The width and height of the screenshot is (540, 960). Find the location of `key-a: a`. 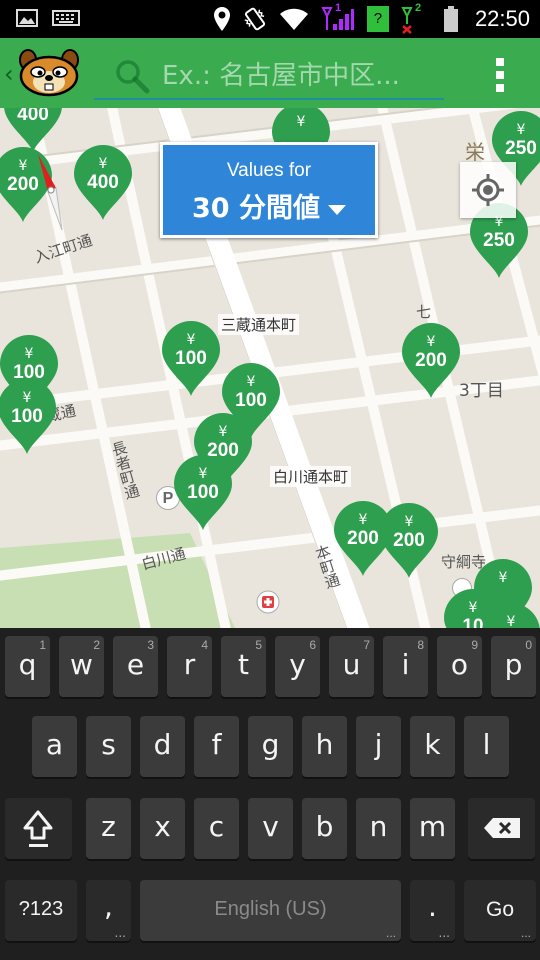

key-a: a is located at coordinates (54, 746).